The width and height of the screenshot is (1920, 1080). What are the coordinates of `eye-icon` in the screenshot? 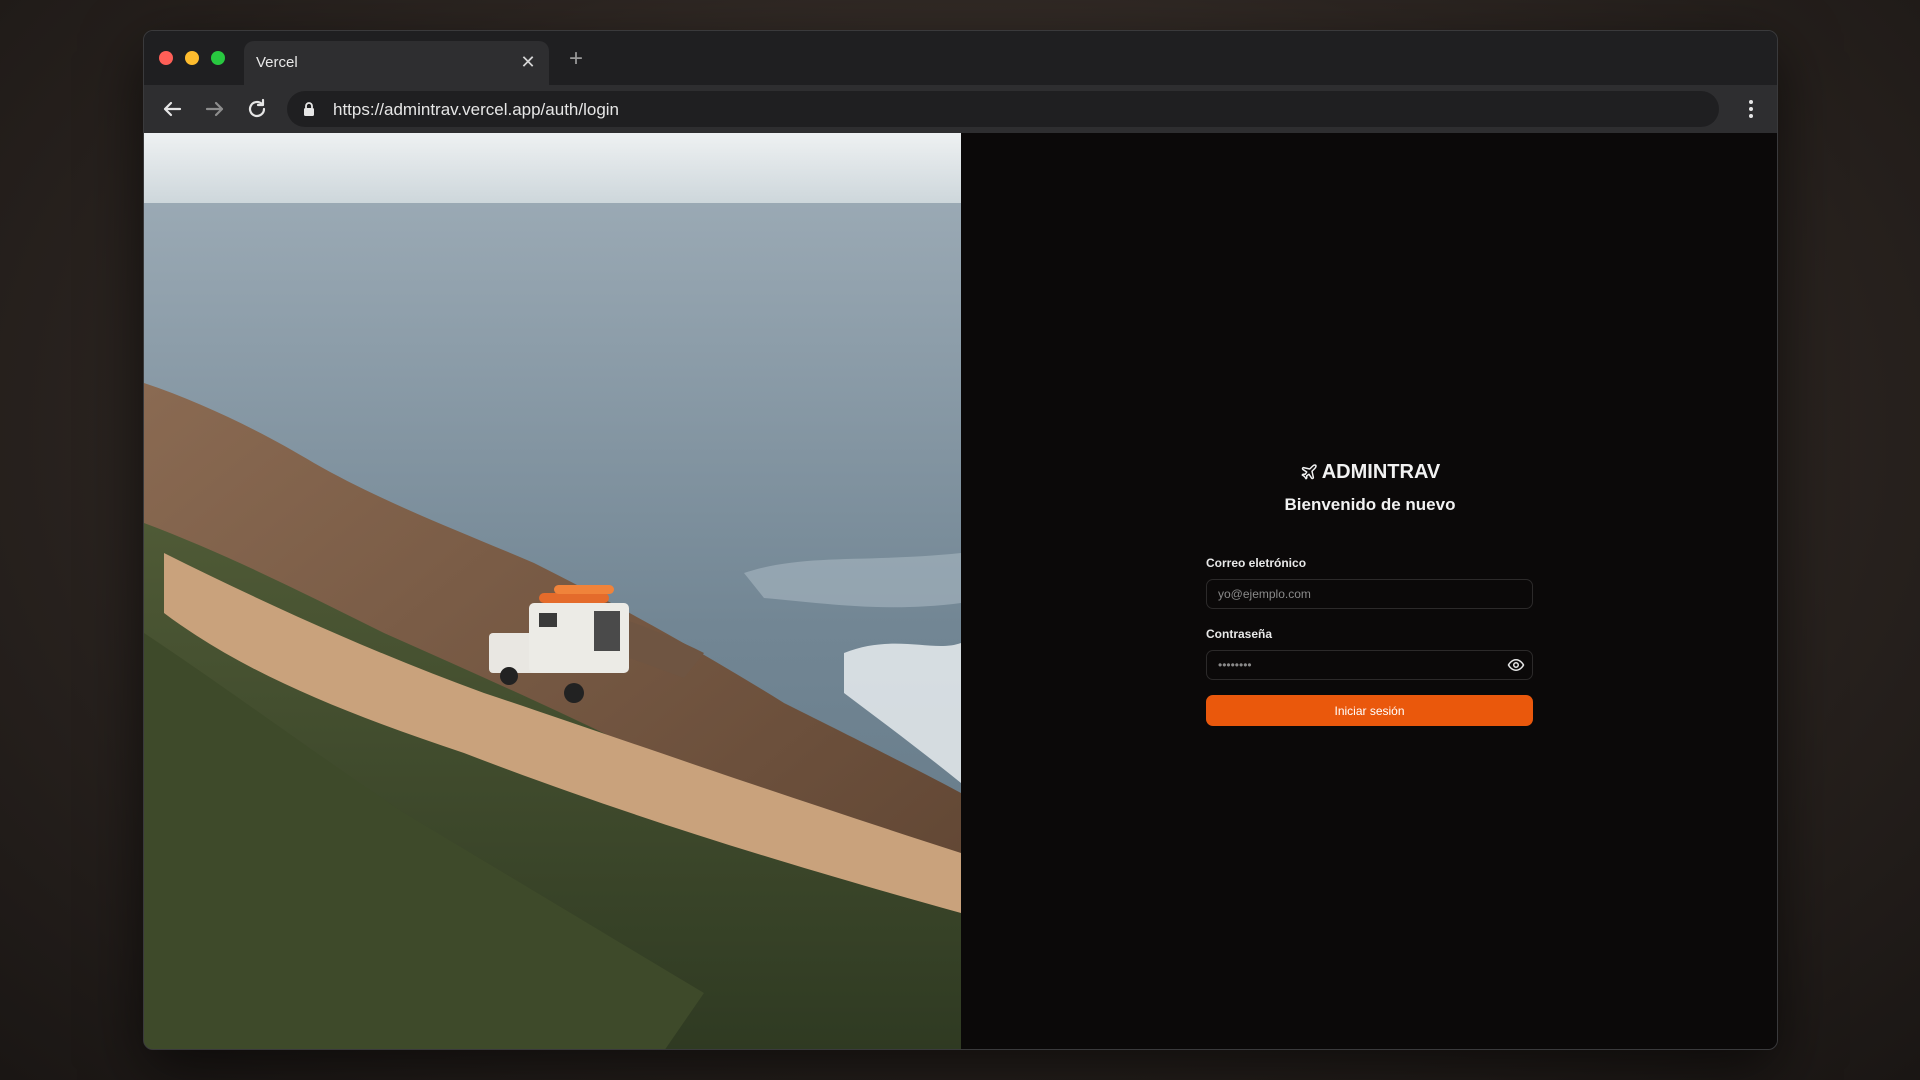 It's located at (1516, 665).